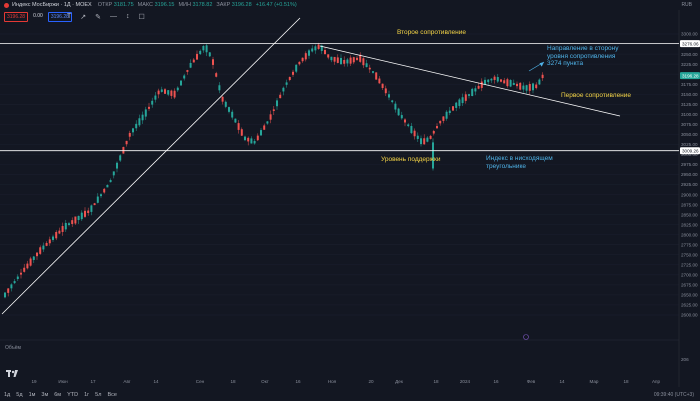 This screenshot has height=401, width=700. I want to click on tf-all: Все, so click(111, 395).